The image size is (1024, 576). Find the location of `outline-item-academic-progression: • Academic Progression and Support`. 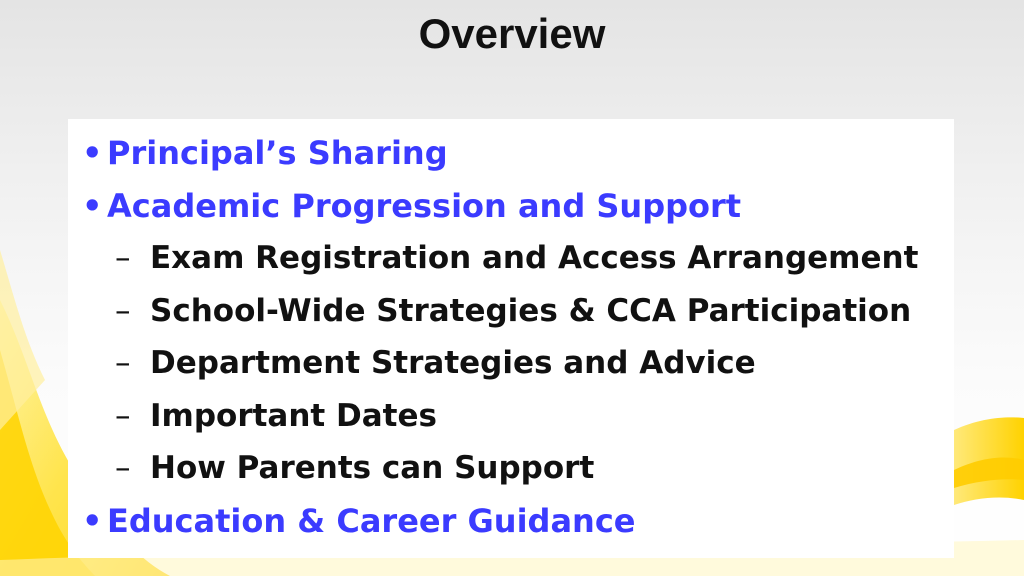

outline-item-academic-progression: • Academic Progression and Support is located at coordinates (511, 206).